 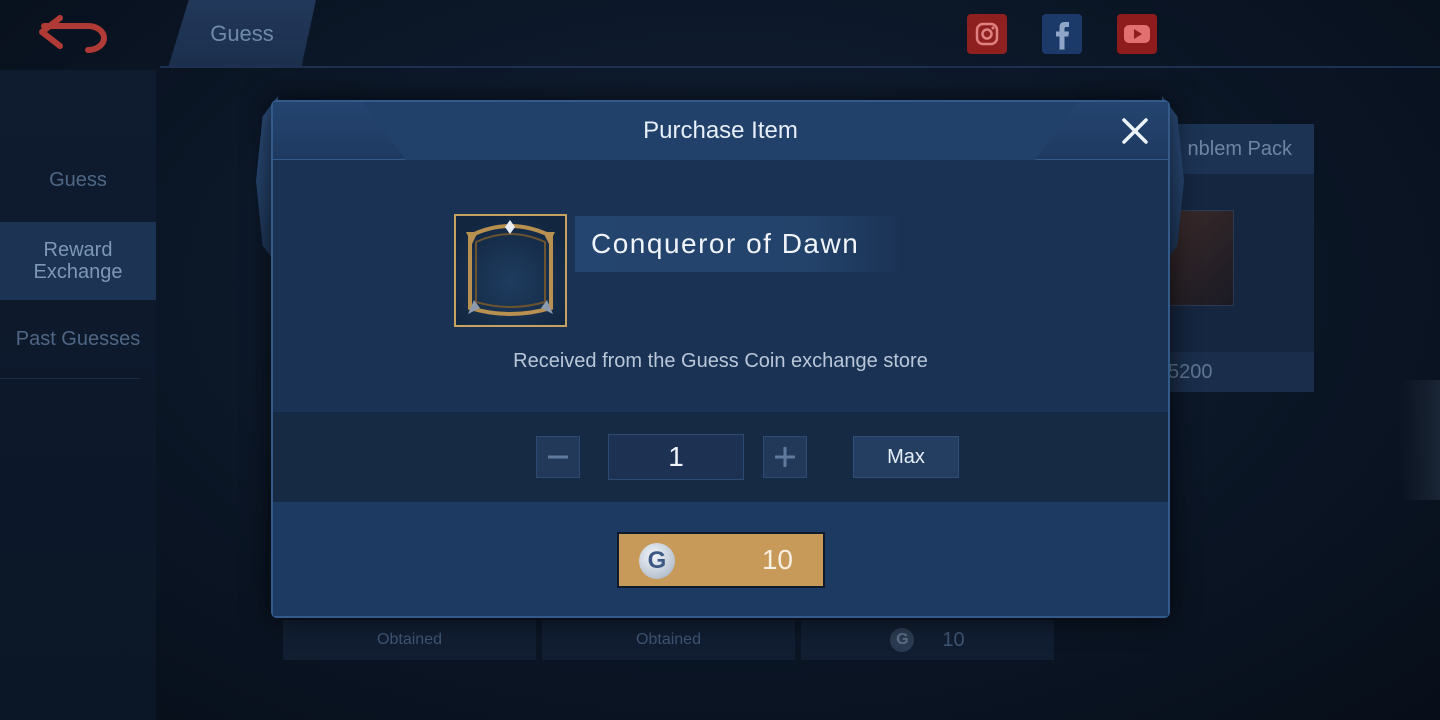 I want to click on decrease-quantity-button, so click(x=558, y=457).